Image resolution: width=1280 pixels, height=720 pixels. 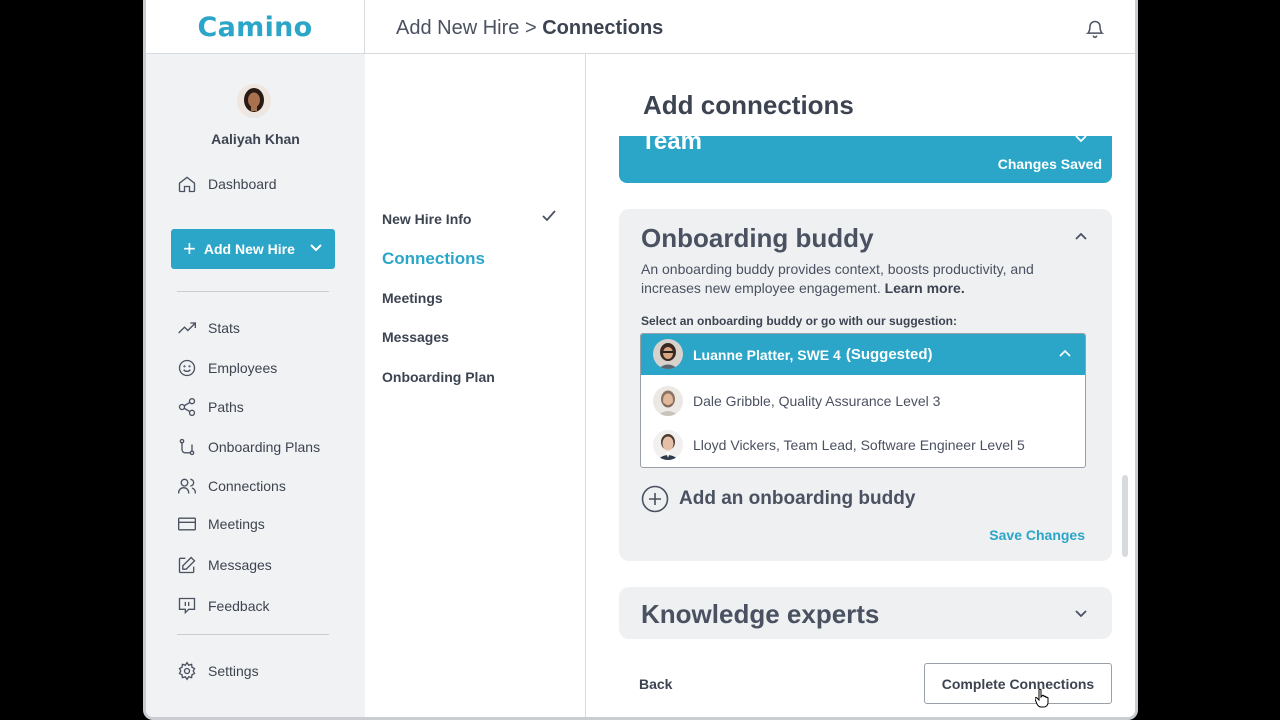 What do you see at coordinates (1049, 164) in the screenshot?
I see `changes-saved-status: Changes Saved` at bounding box center [1049, 164].